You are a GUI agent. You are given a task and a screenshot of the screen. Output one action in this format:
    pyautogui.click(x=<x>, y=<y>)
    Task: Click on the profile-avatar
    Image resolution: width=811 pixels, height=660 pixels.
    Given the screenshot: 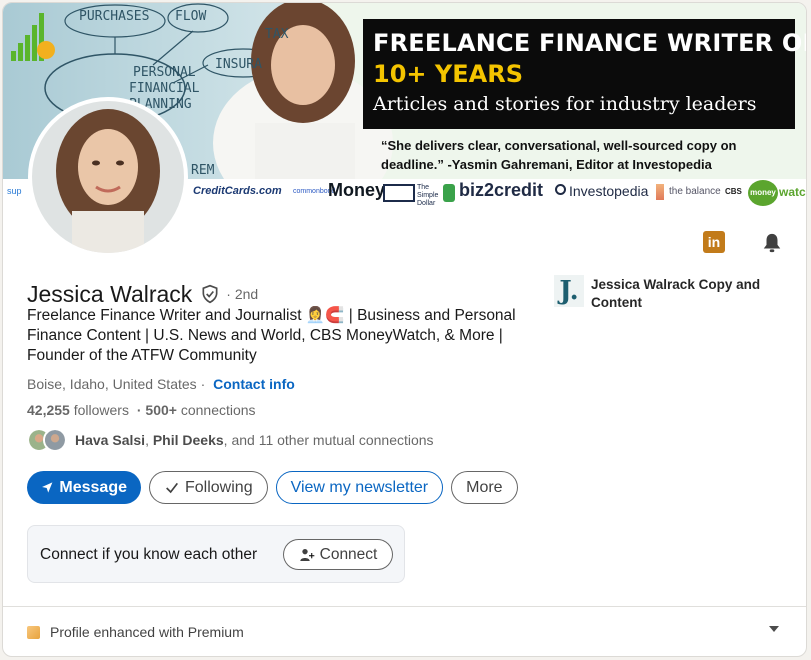 What is the action you would take?
    pyautogui.click(x=108, y=177)
    